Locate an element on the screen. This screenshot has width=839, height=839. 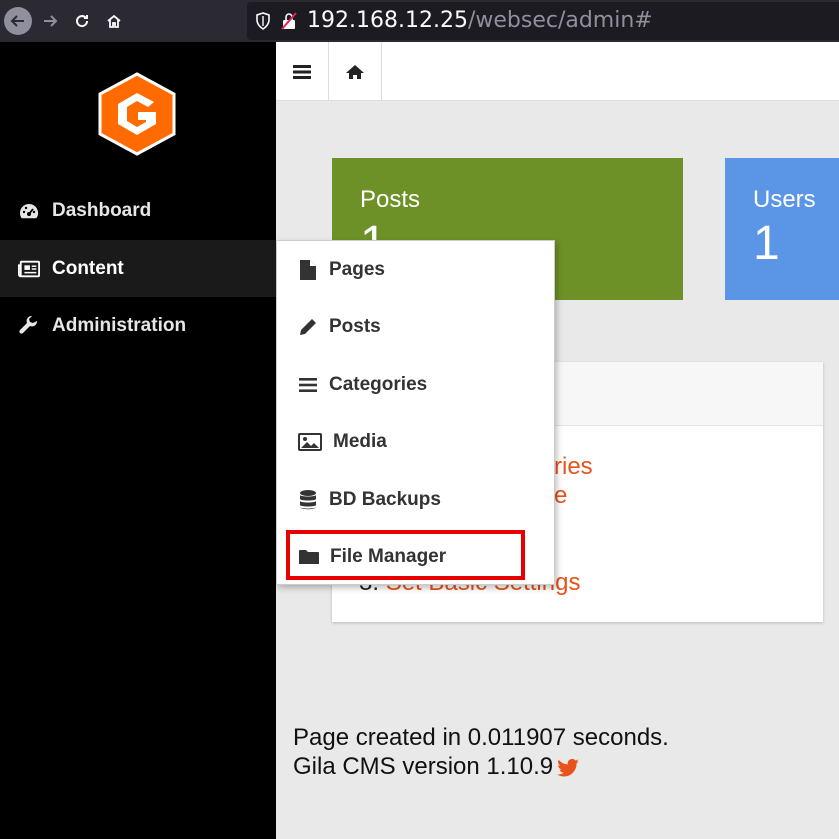
panel-link-text: ries is located at coordinates (573, 466).